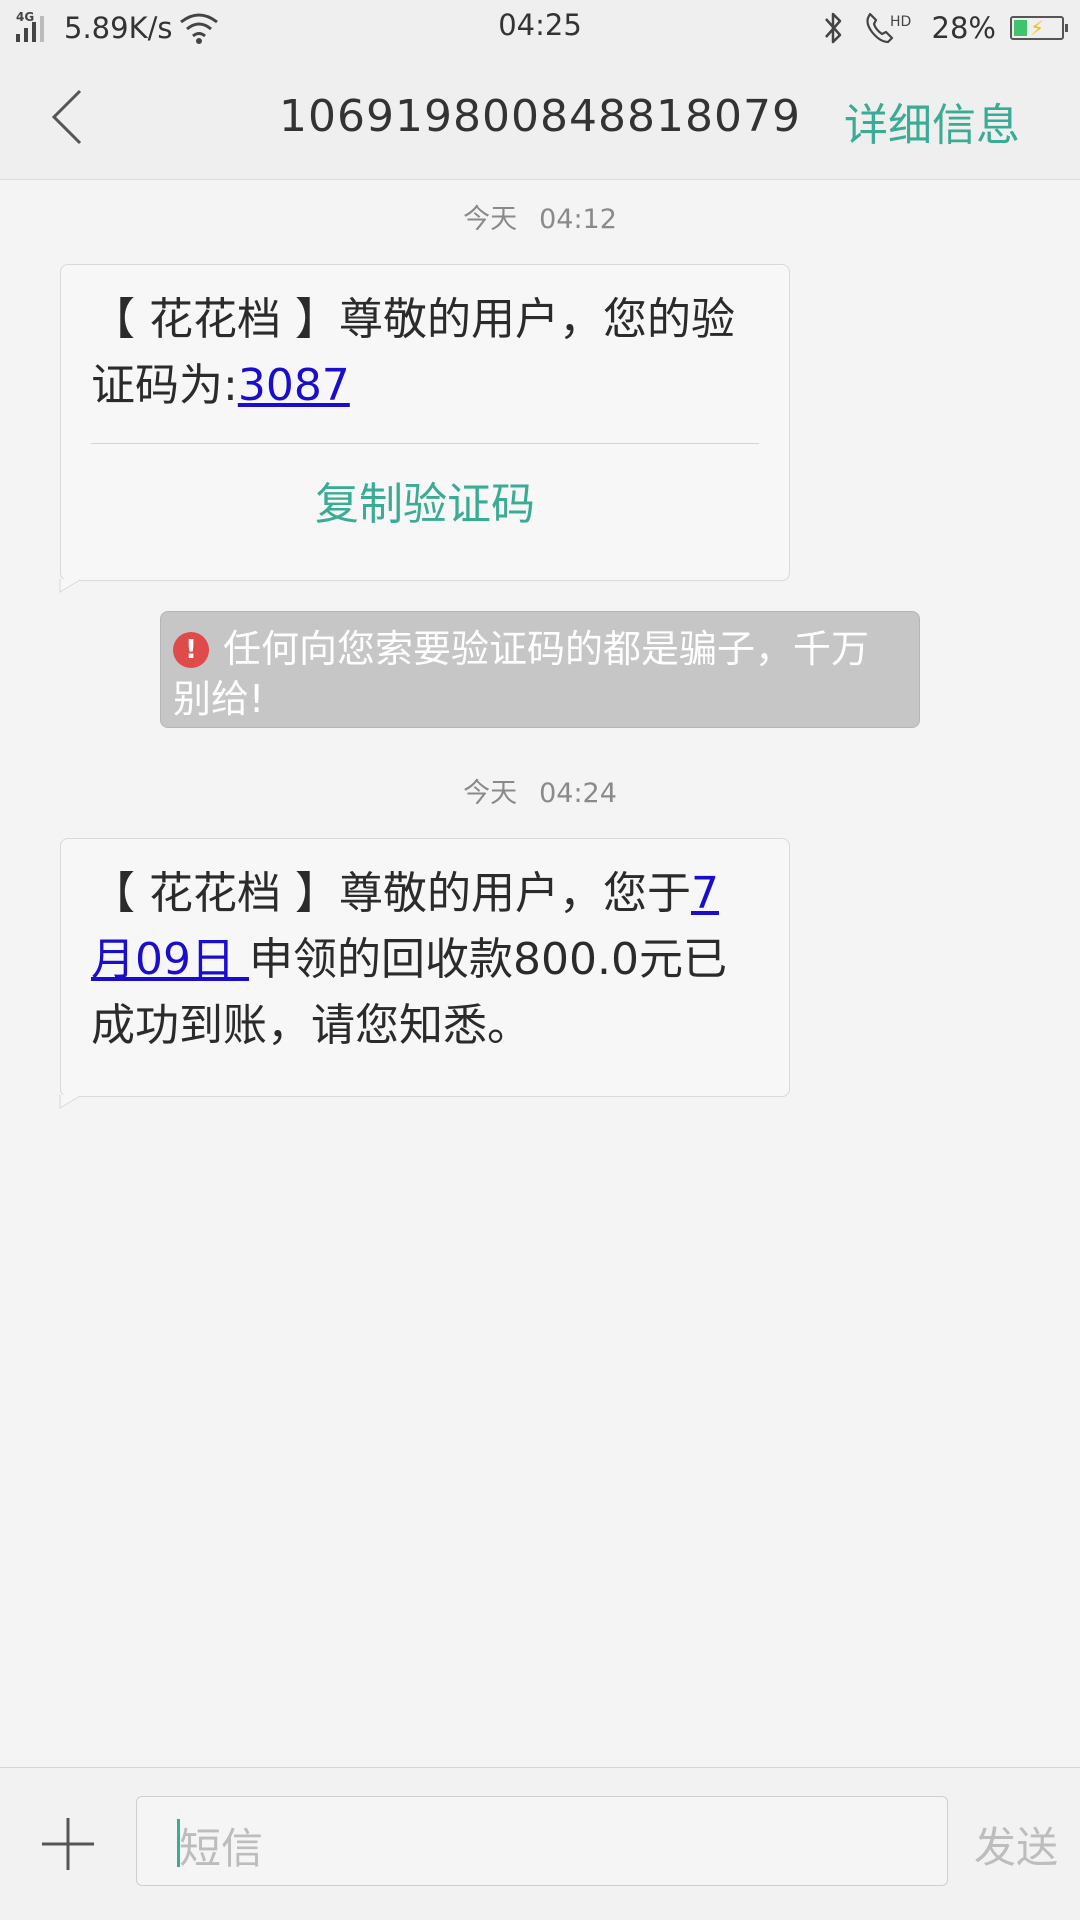 This screenshot has width=1080, height=1920. I want to click on message-bubble: 【 花花档 】尊敬的用户，您的验证码为:3087 复制验证码, so click(425, 422).